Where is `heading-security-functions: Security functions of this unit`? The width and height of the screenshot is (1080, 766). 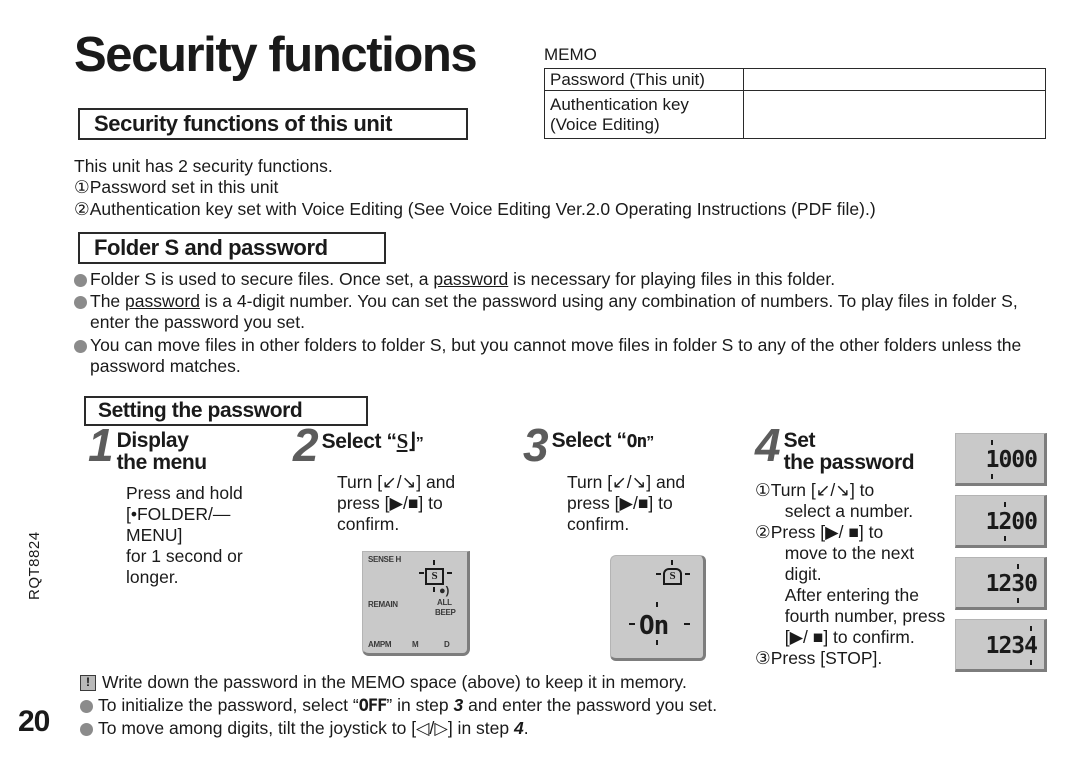 heading-security-functions: Security functions of this unit is located at coordinates (273, 124).